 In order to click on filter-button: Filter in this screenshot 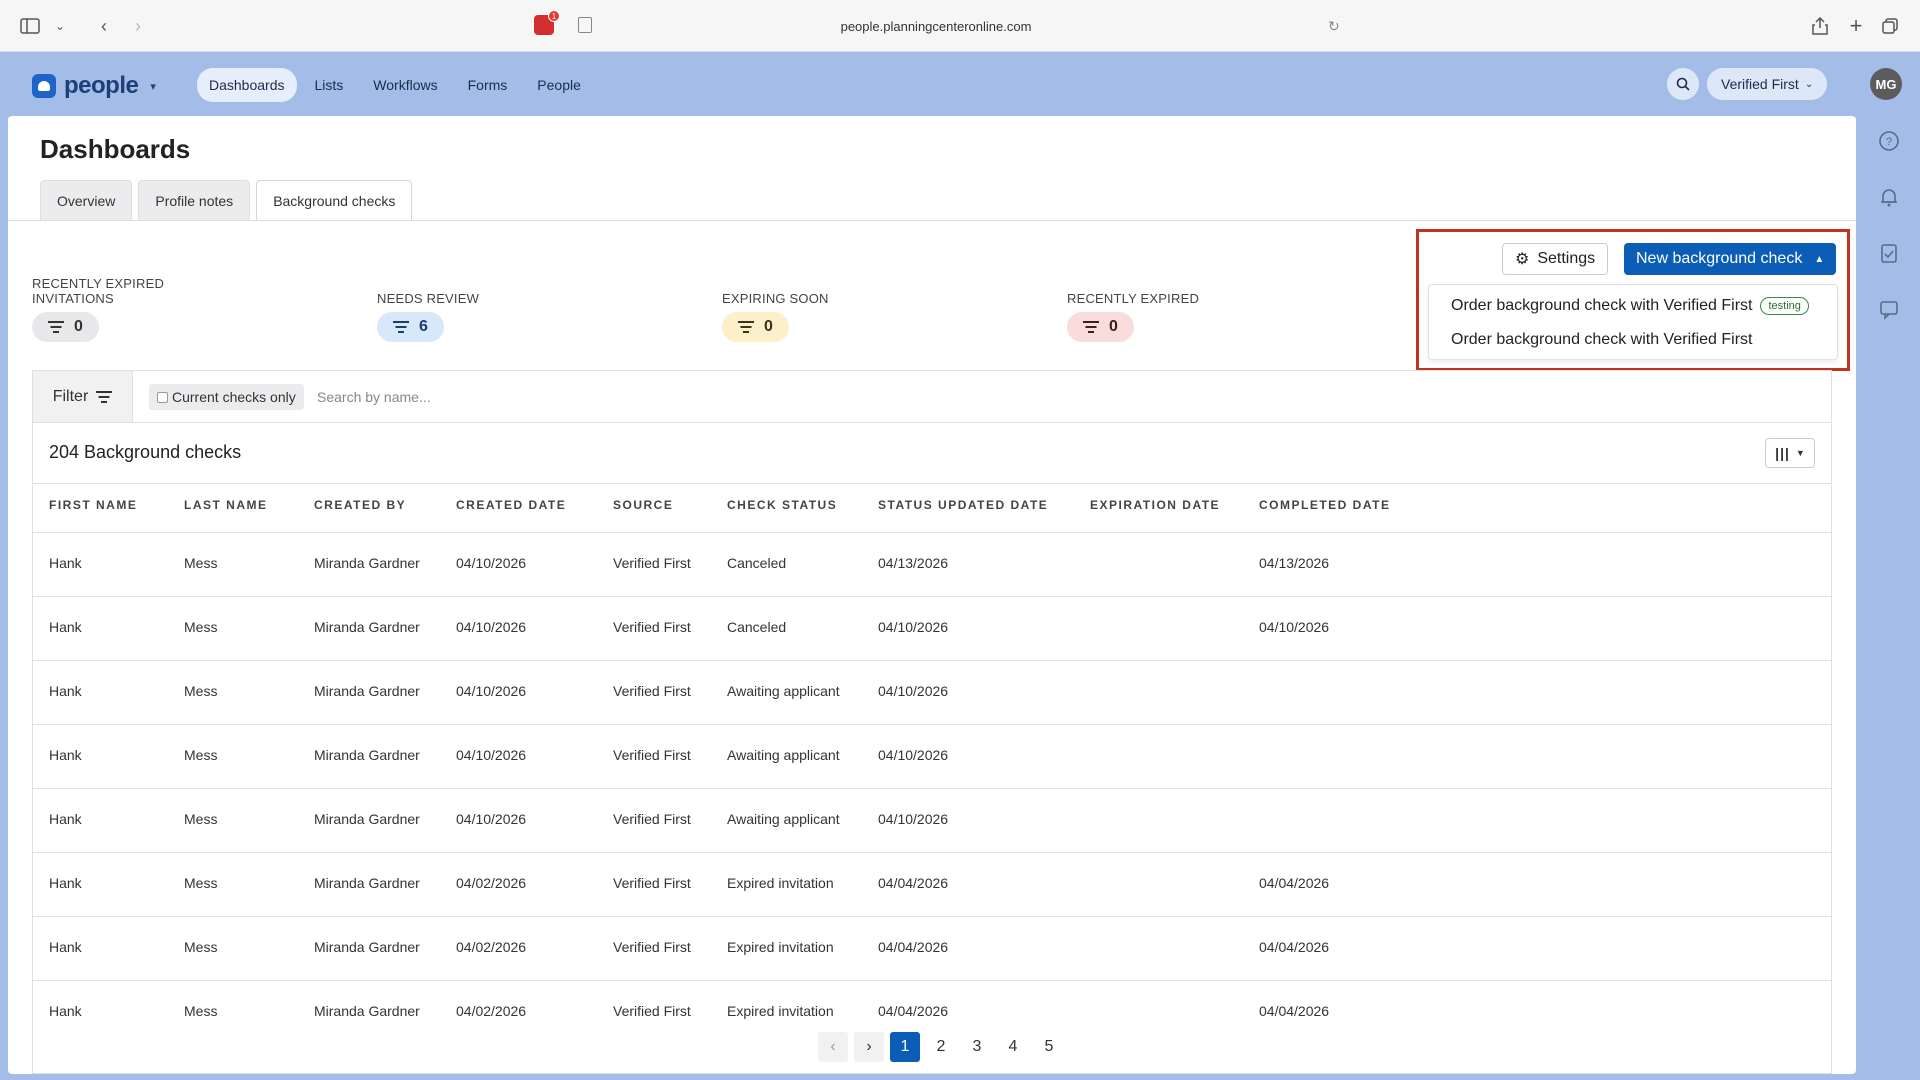, I will do `click(83, 396)`.